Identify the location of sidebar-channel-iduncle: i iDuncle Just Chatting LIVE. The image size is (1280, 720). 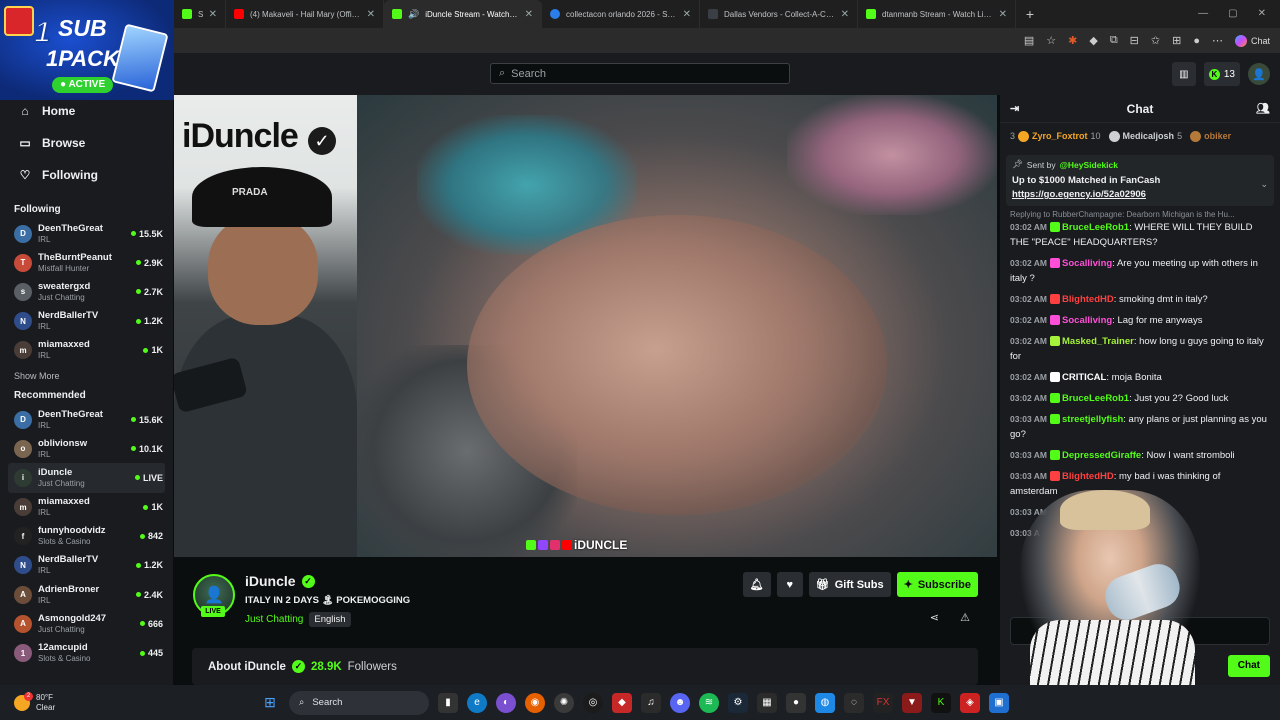
(86, 478).